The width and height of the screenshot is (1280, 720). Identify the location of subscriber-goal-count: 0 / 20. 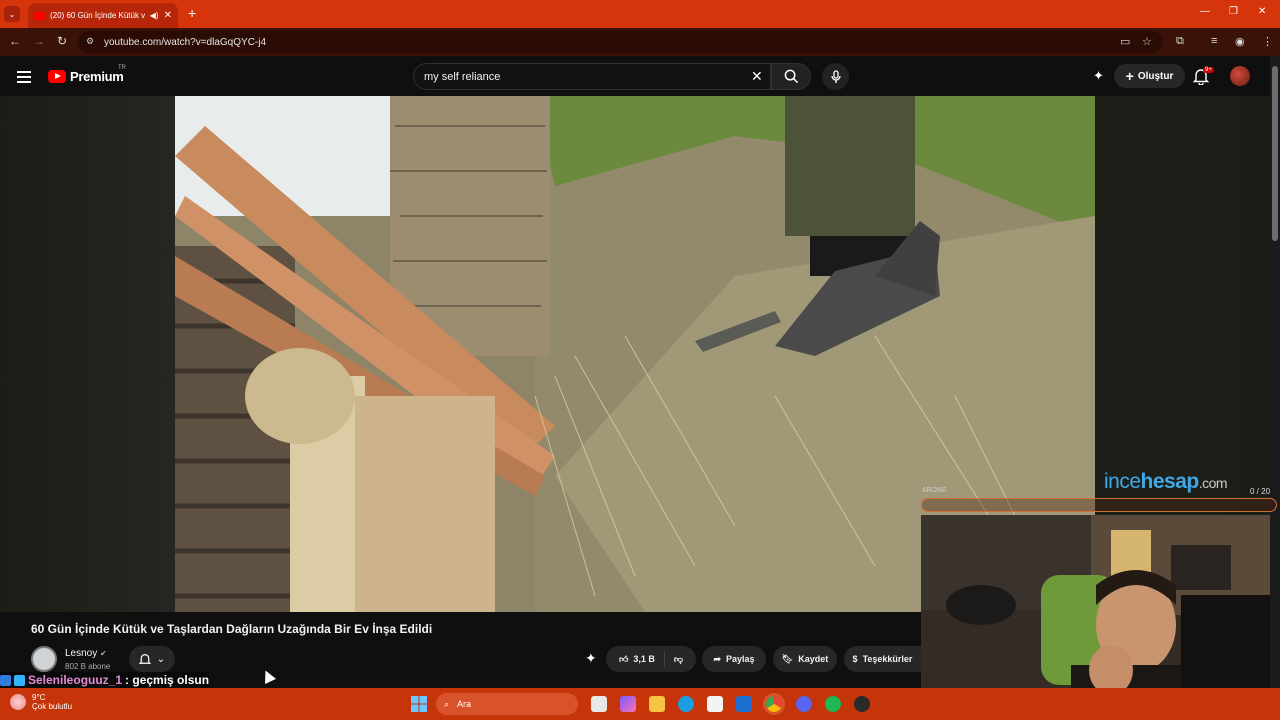
(1260, 491).